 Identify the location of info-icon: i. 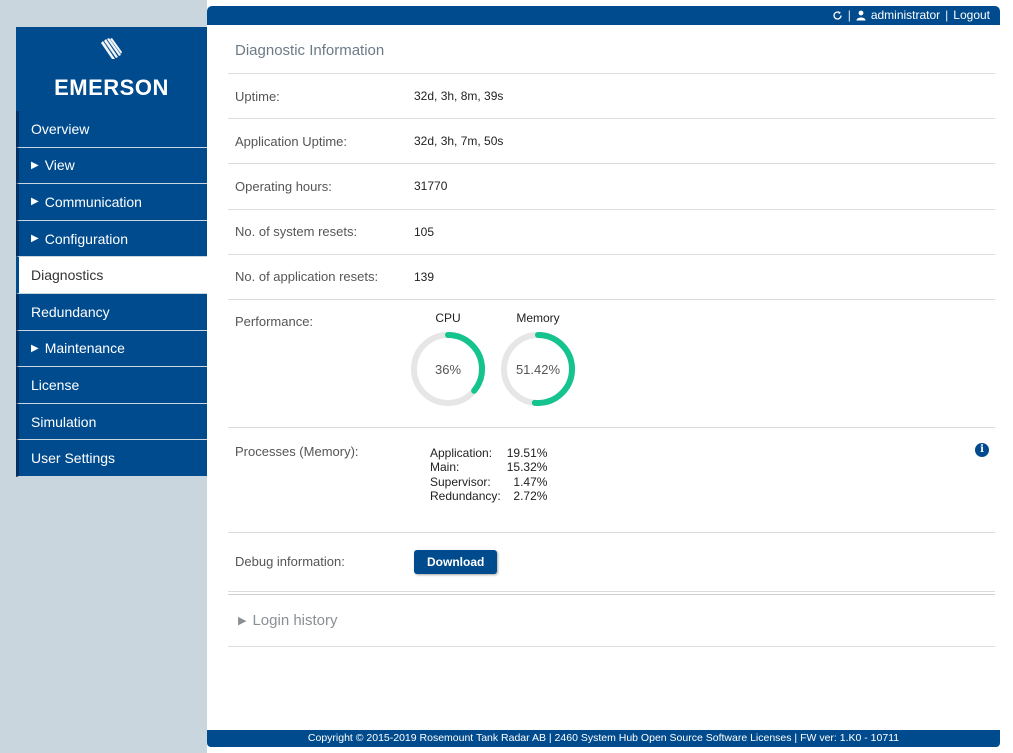
(982, 449).